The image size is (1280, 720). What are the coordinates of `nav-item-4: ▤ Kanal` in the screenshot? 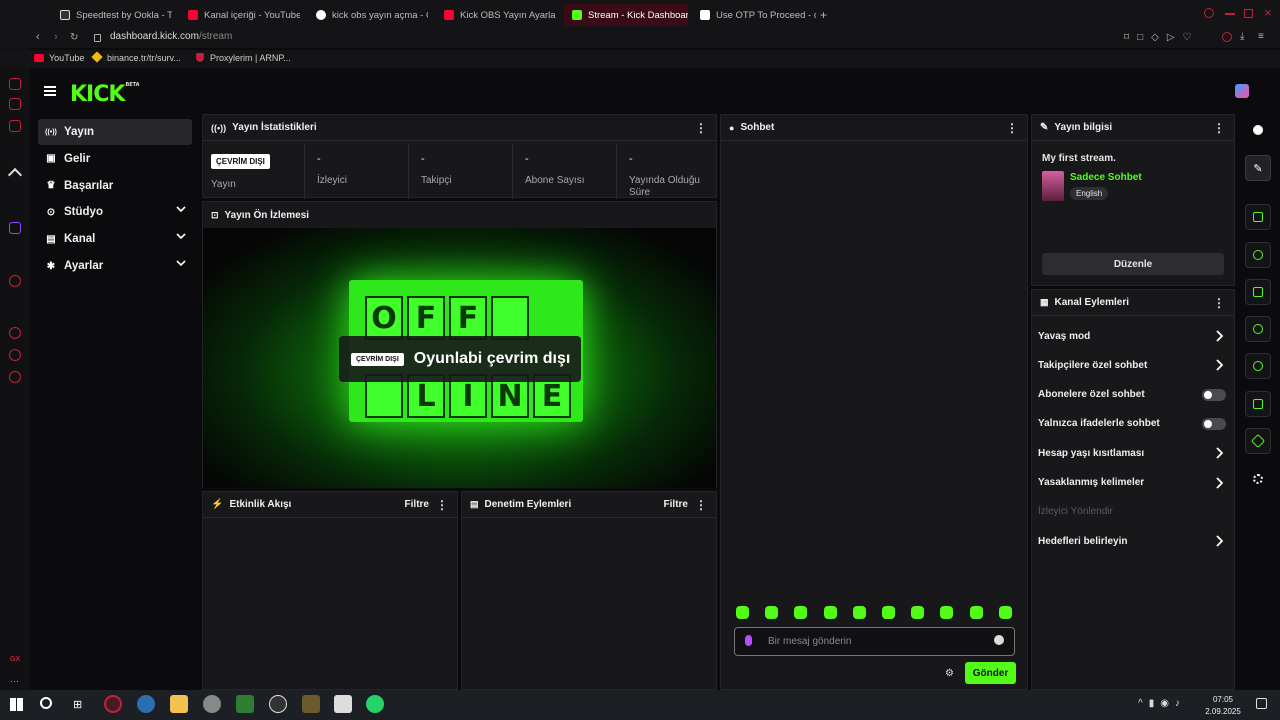 It's located at (115, 239).